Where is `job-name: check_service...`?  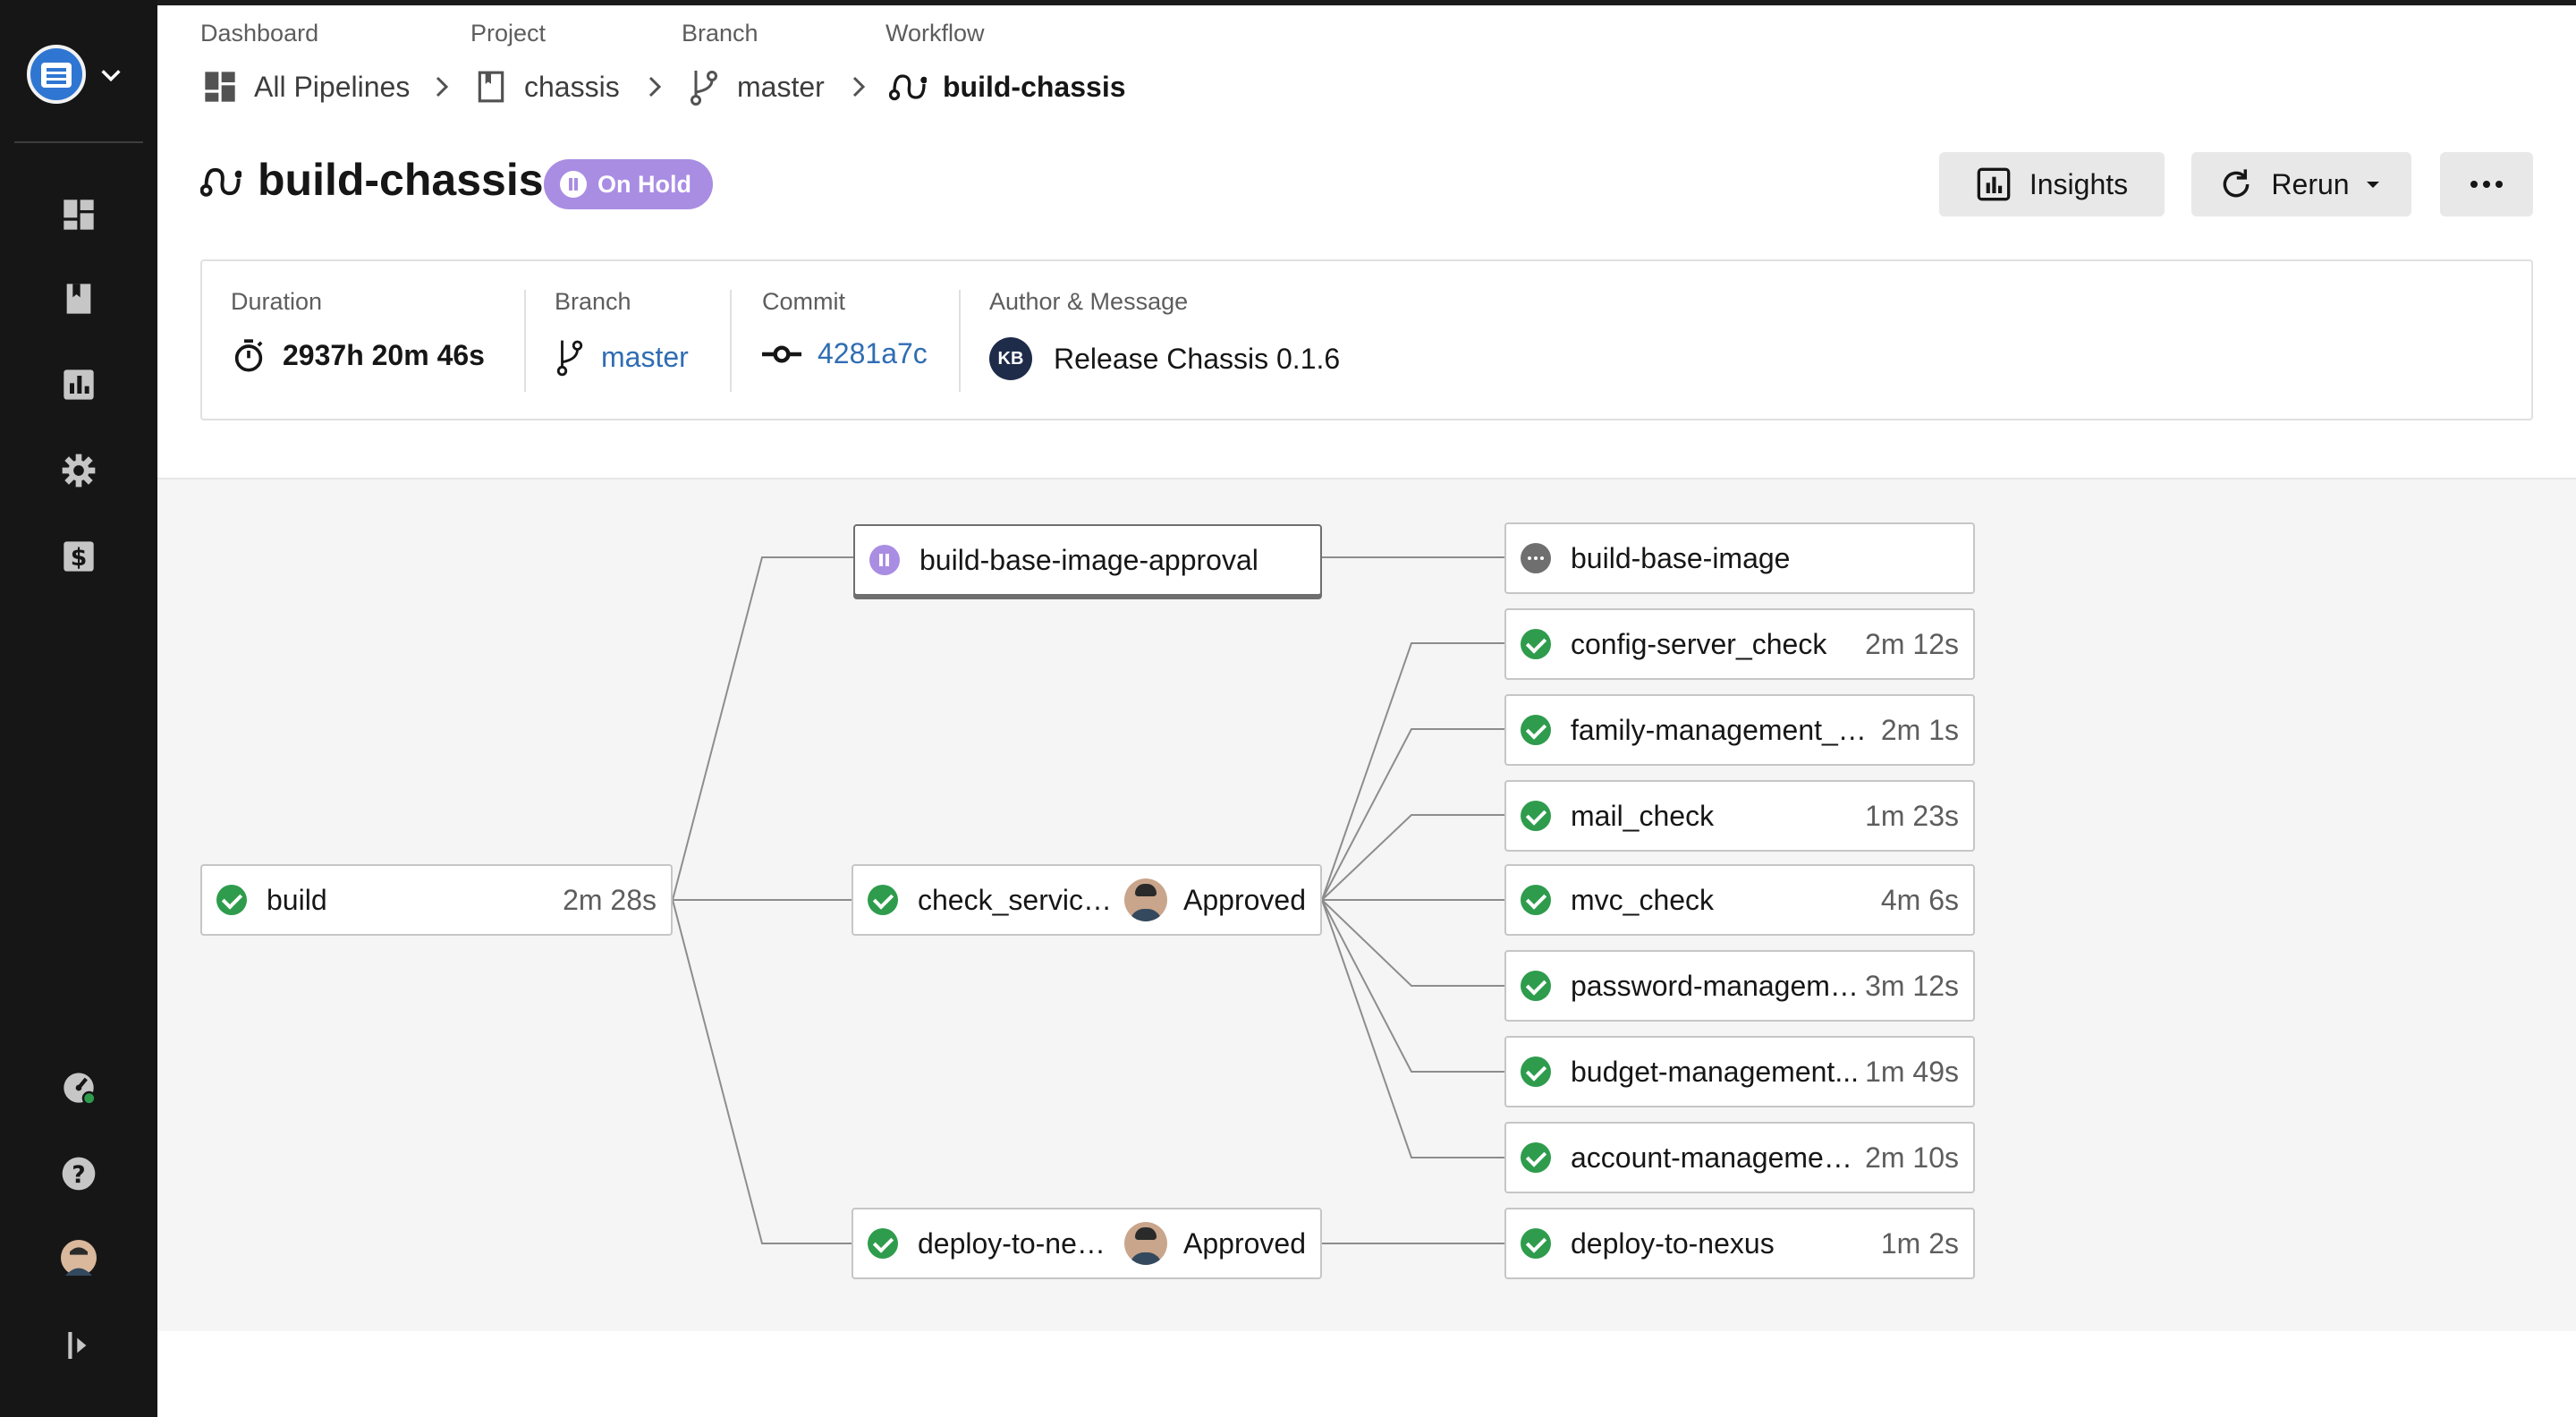
job-name: check_service... is located at coordinates (1016, 900).